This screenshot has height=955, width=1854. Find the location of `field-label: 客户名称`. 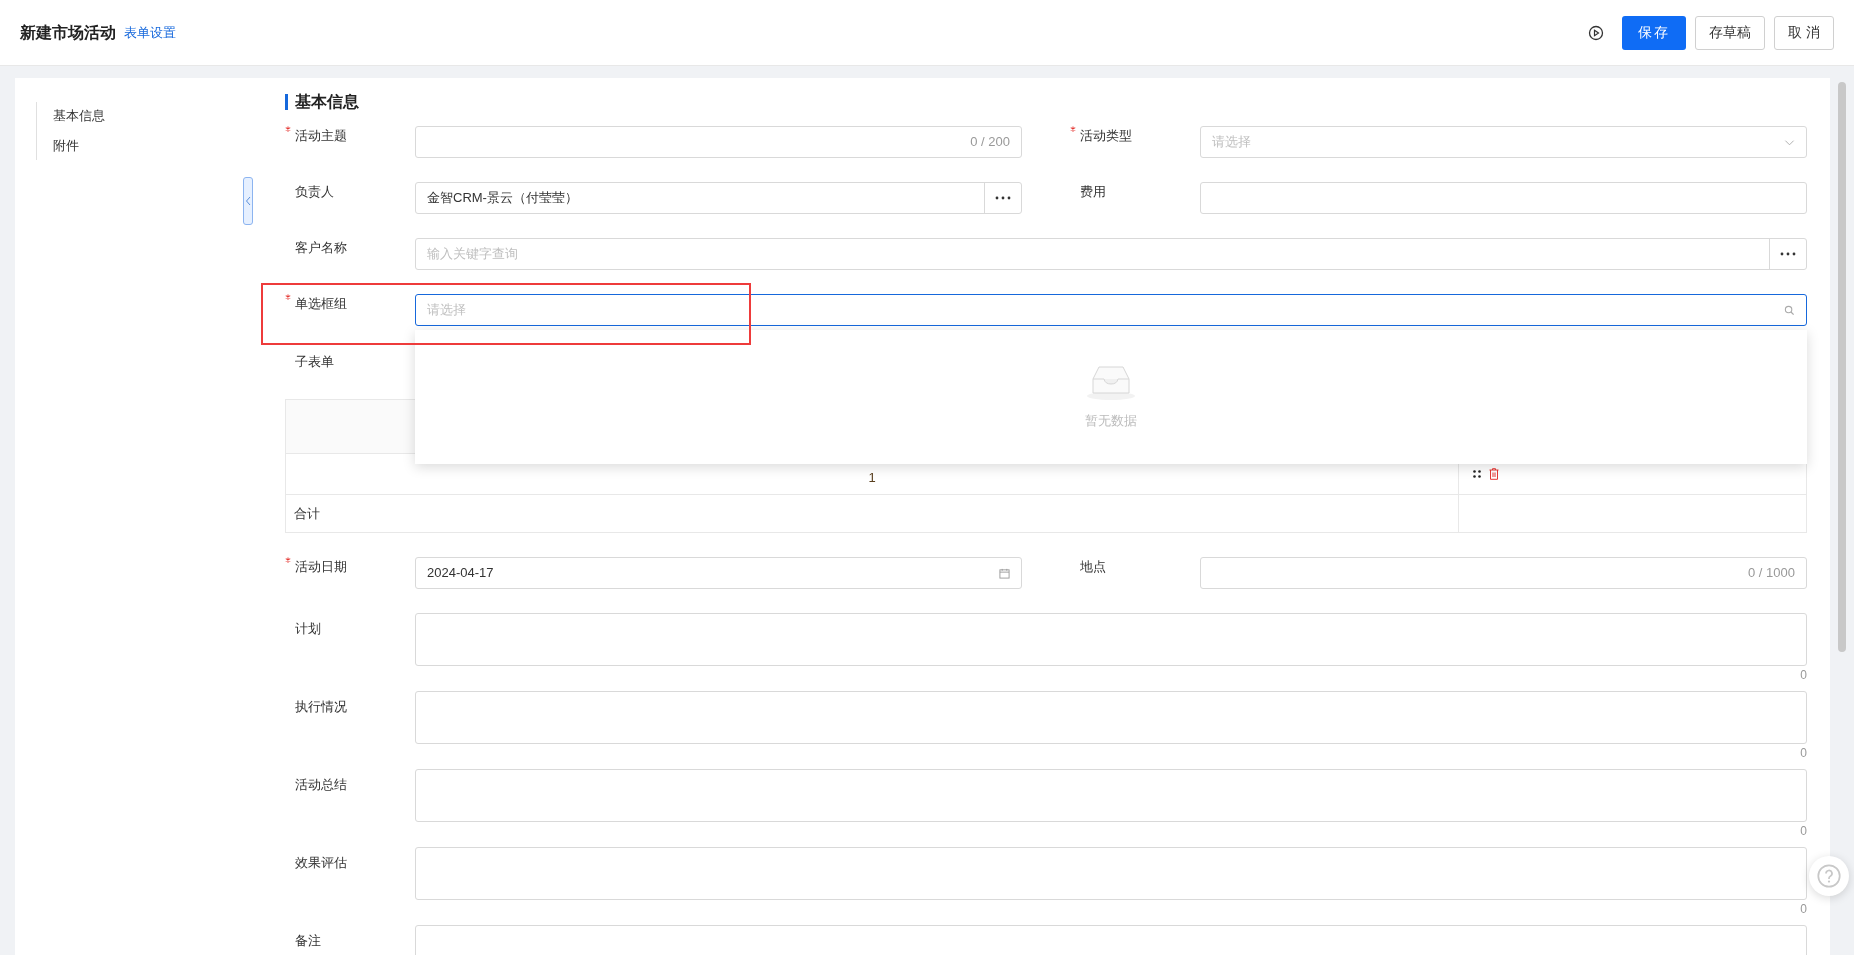

field-label: 客户名称 is located at coordinates (321, 248).